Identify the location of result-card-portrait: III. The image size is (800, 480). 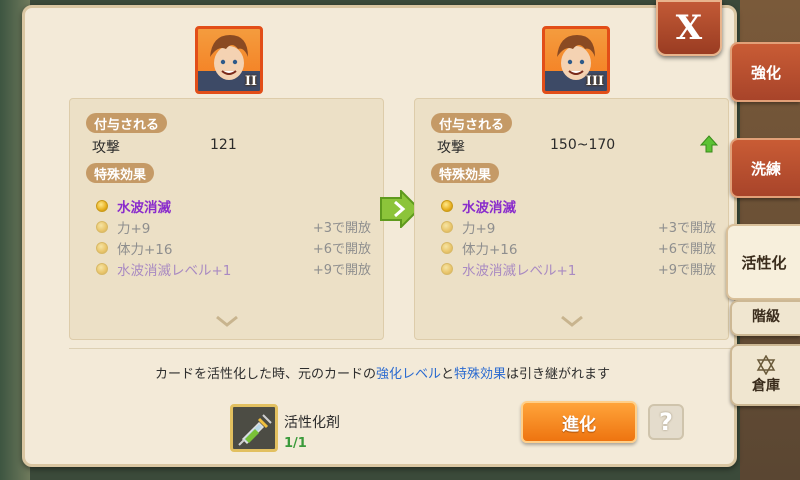
(576, 60).